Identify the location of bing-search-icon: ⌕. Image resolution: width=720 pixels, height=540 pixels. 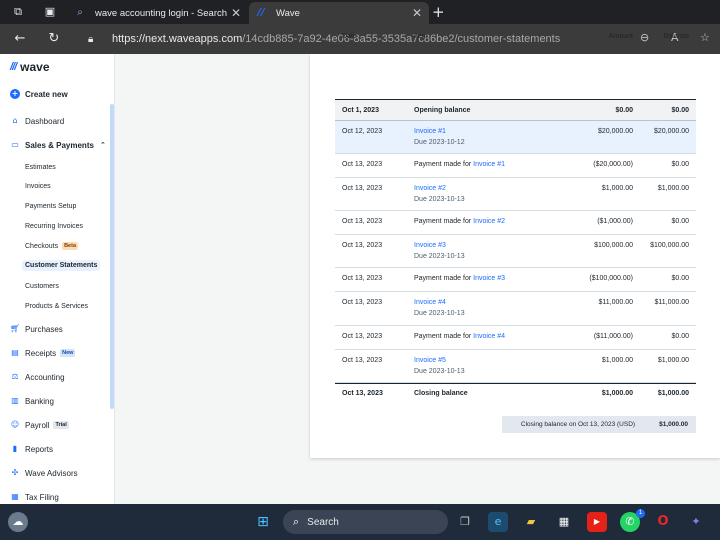
(80, 13).